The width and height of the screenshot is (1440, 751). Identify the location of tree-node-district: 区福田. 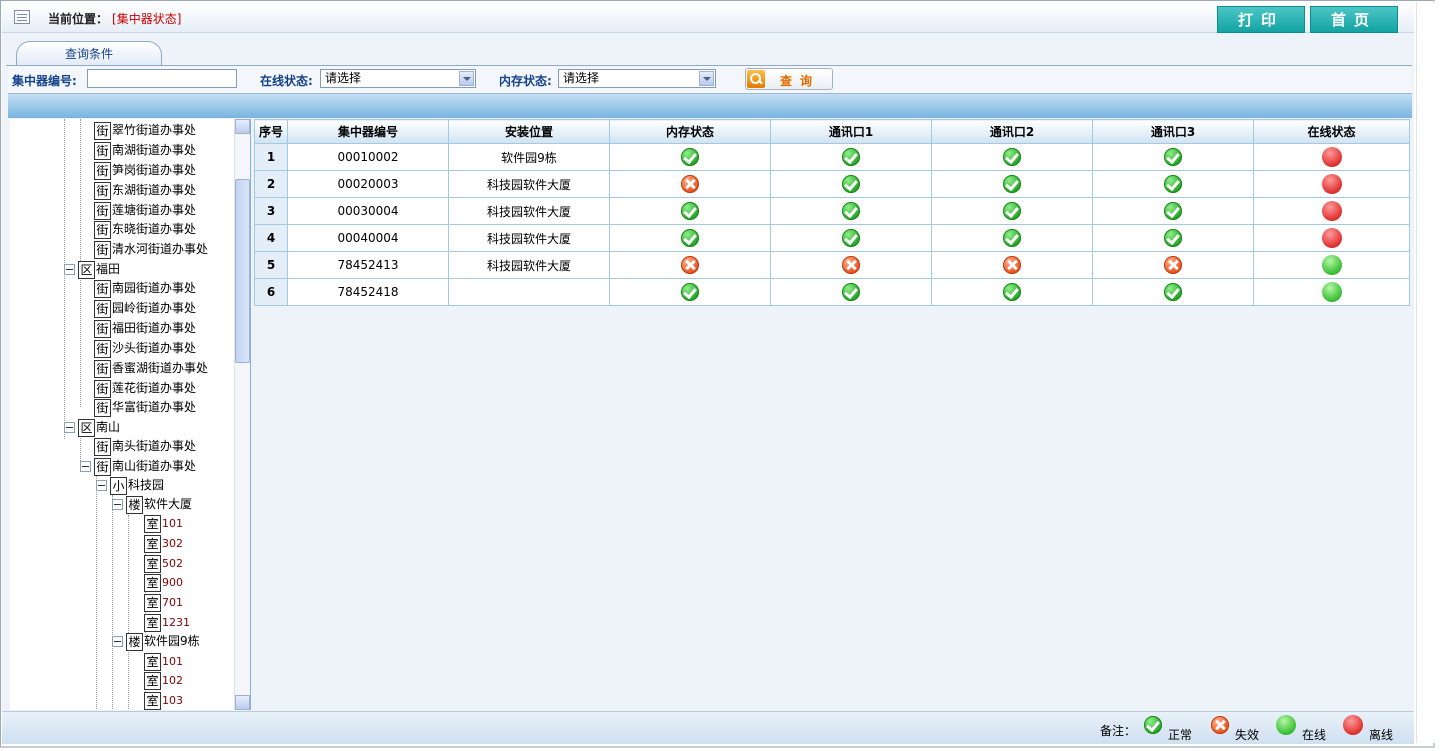
(92, 269).